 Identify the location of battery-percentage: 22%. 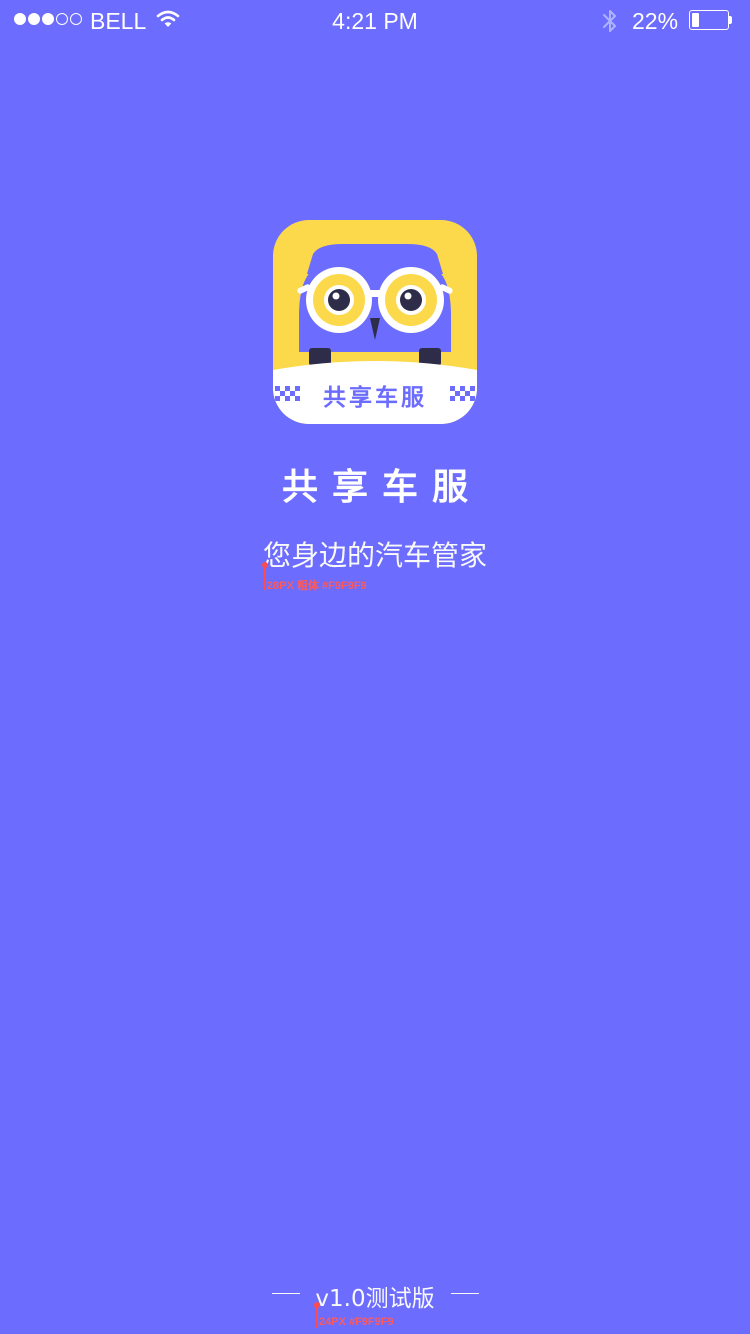
(655, 21).